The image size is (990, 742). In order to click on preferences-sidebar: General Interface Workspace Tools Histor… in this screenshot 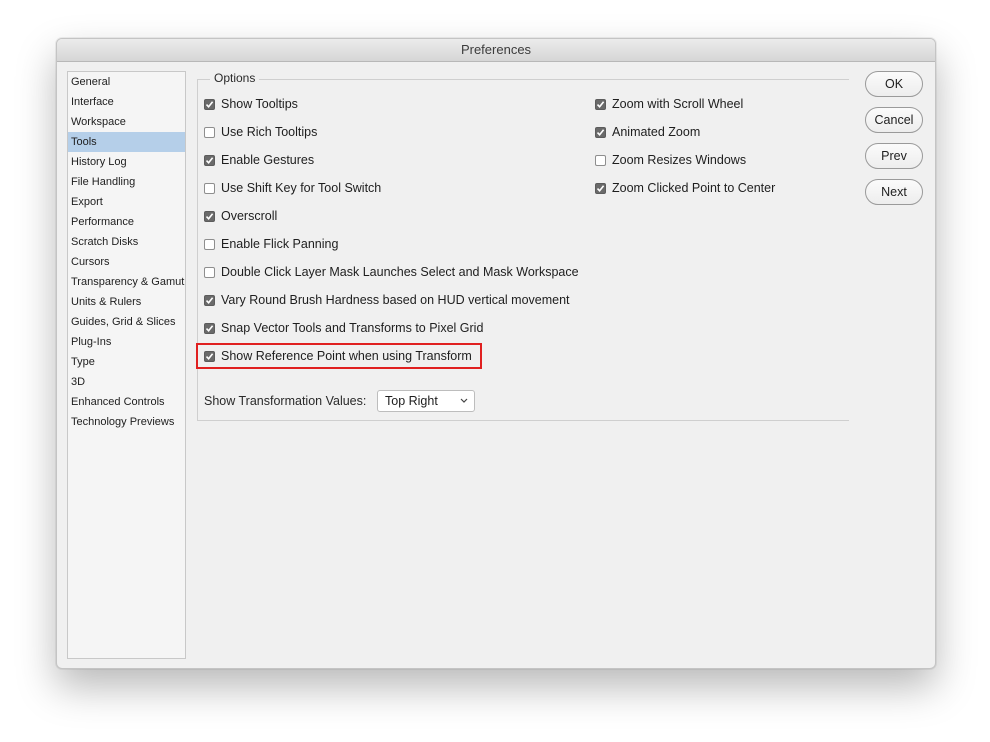, I will do `click(126, 365)`.